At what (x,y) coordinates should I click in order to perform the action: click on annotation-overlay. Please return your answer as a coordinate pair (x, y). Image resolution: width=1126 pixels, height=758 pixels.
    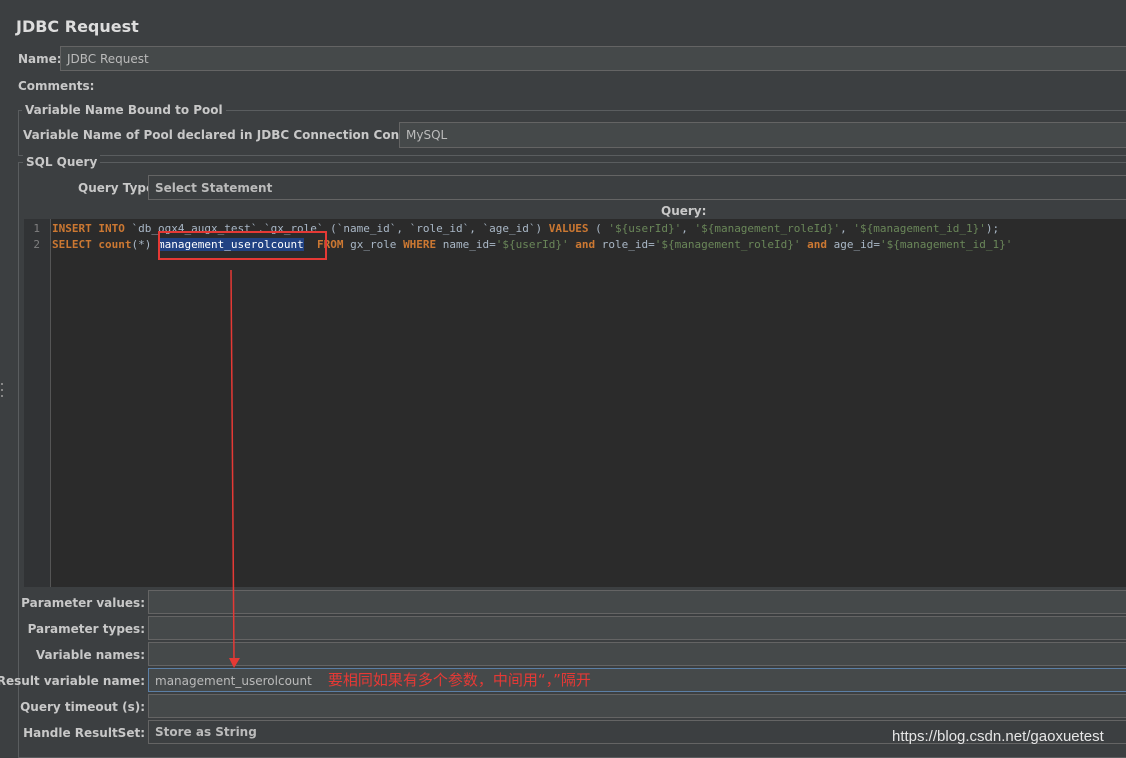
    Looking at the image, I should click on (242, 449).